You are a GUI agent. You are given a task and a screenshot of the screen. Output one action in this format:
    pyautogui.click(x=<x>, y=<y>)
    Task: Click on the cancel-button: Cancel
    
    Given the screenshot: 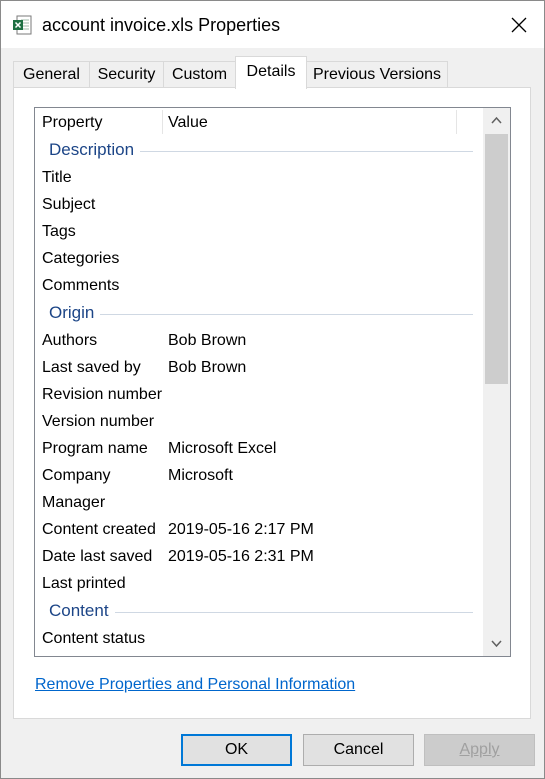 What is the action you would take?
    pyautogui.click(x=358, y=750)
    